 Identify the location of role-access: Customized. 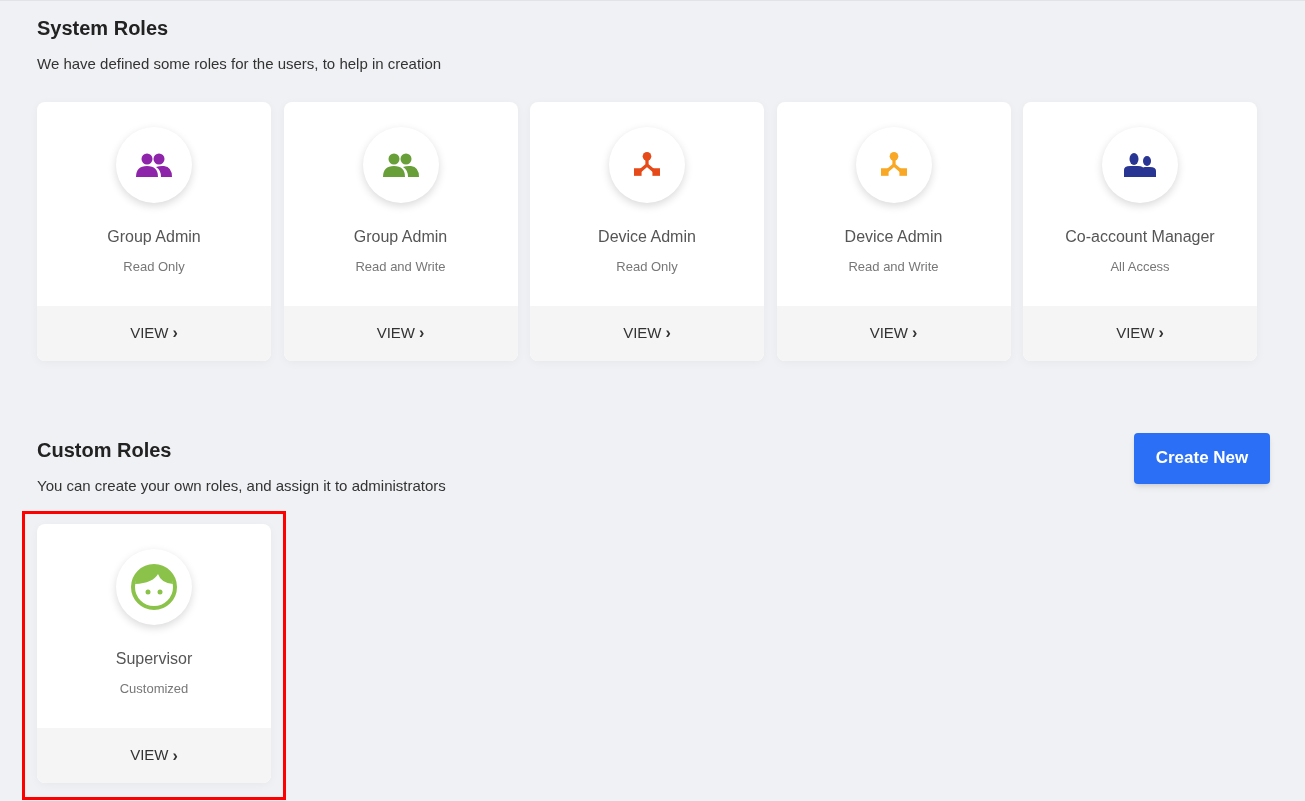
(154, 689).